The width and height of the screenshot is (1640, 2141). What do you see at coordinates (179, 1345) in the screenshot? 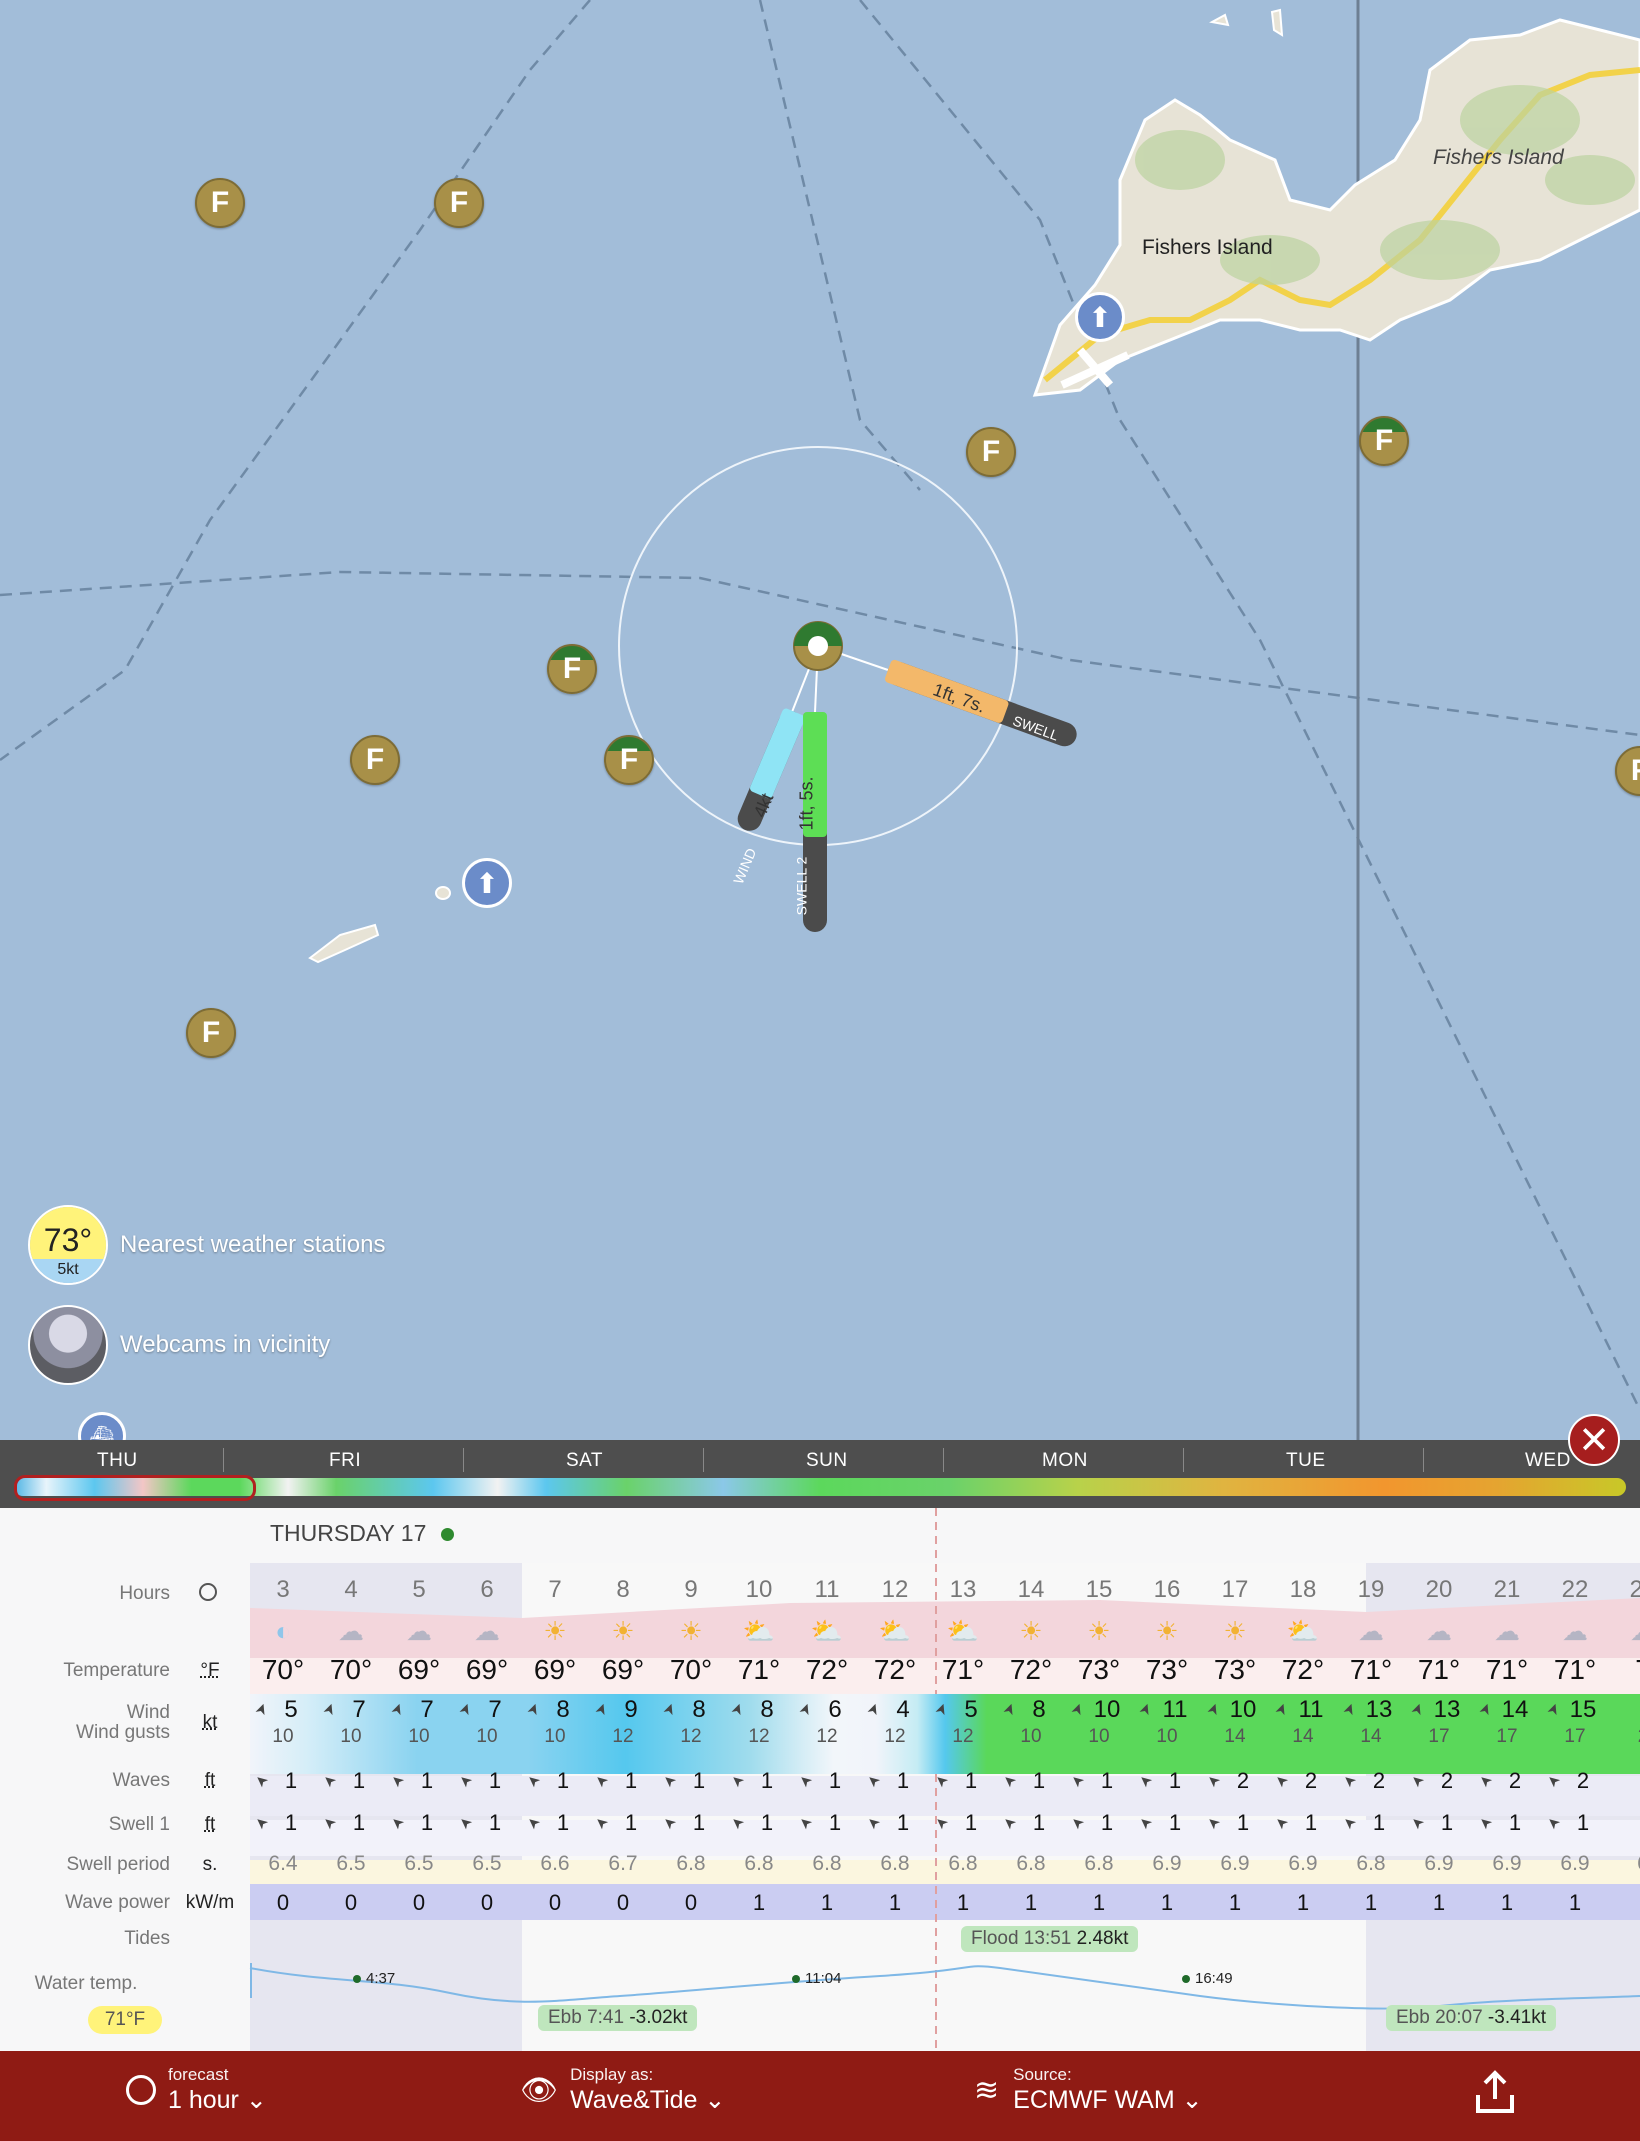
I see `webcams-legend: Webcams in vicinity` at bounding box center [179, 1345].